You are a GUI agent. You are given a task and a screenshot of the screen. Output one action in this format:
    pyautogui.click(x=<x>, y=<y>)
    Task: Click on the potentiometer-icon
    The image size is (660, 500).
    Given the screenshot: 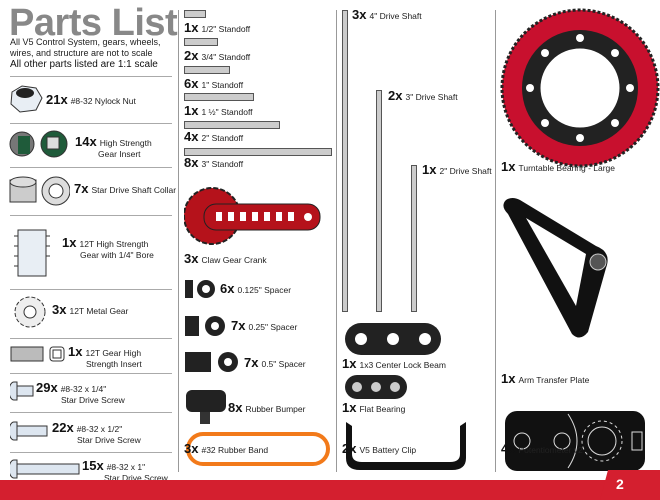 What is the action you would take?
    pyautogui.click(x=575, y=441)
    